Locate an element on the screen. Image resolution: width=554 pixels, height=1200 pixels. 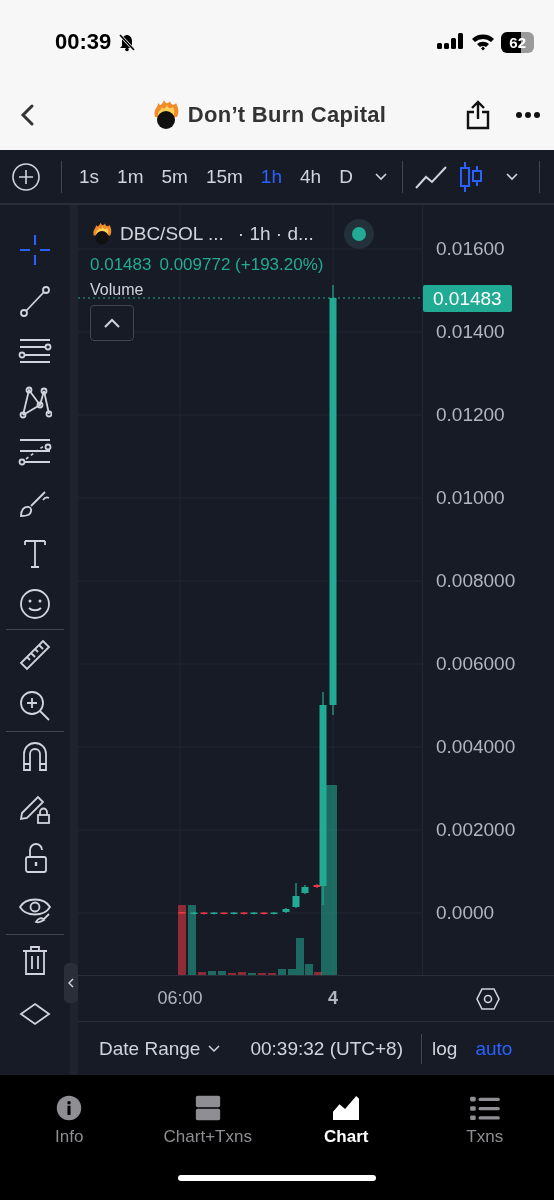
page-title: Don’t Burn Capital is located at coordinates (287, 115).